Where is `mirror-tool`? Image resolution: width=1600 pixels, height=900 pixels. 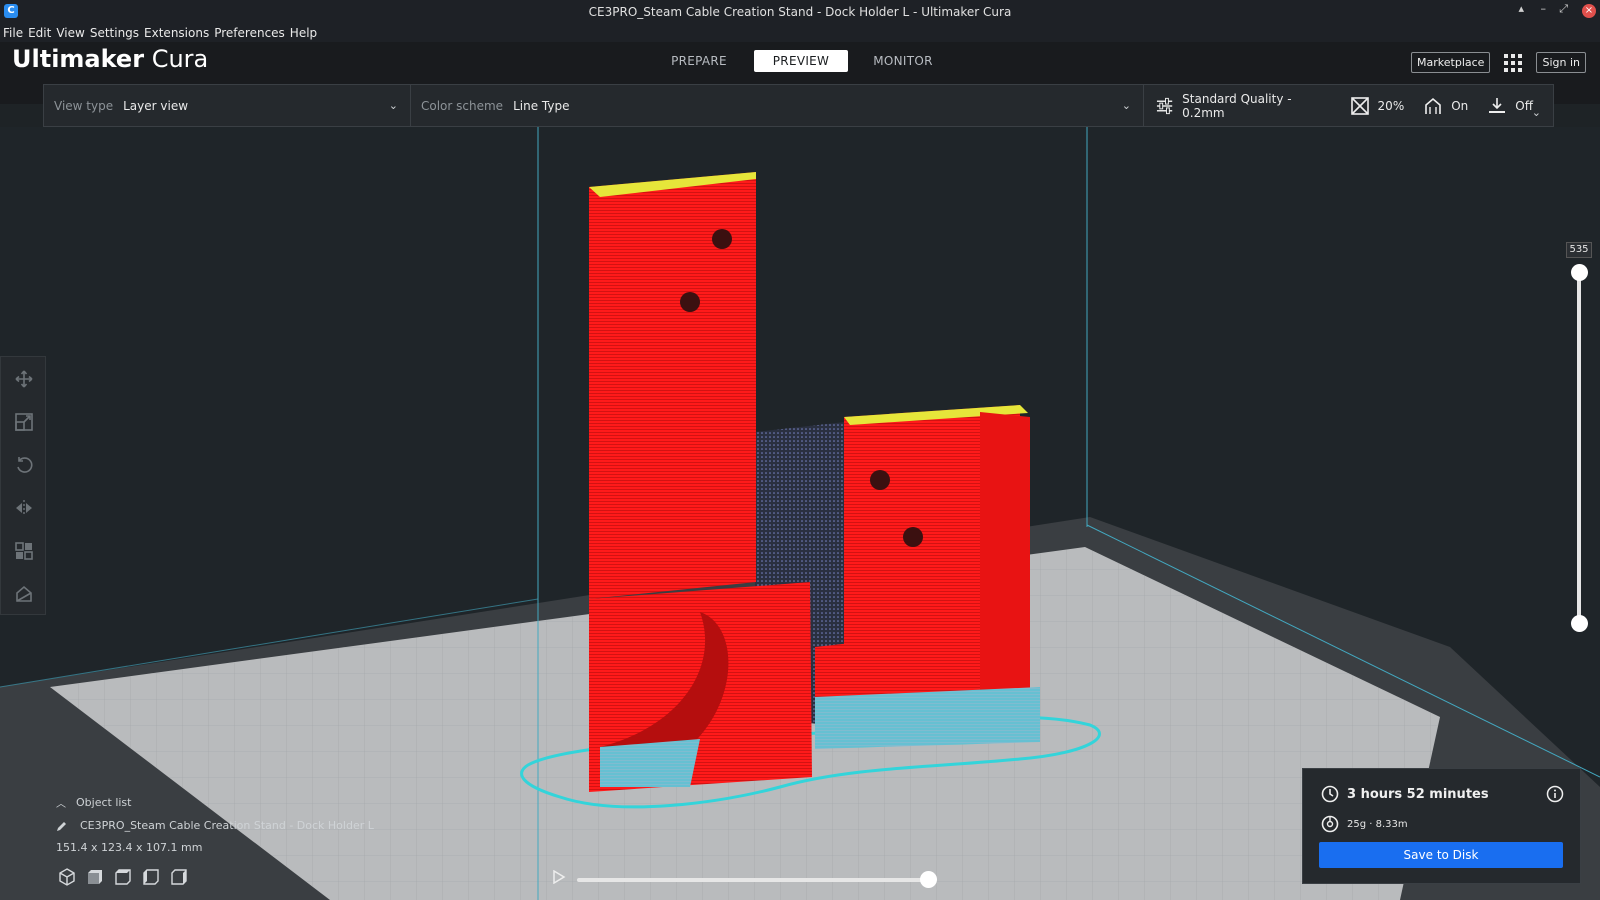
mirror-tool is located at coordinates (24, 507).